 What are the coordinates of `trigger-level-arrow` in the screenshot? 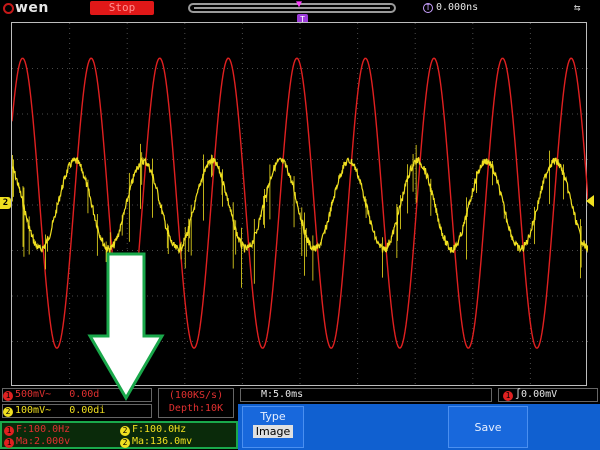 It's located at (590, 201).